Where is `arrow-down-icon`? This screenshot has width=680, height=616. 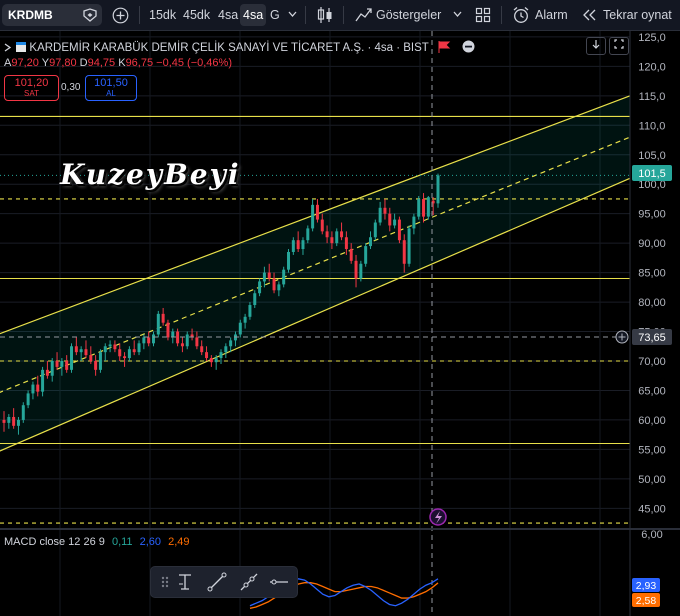 arrow-down-icon is located at coordinates (596, 44).